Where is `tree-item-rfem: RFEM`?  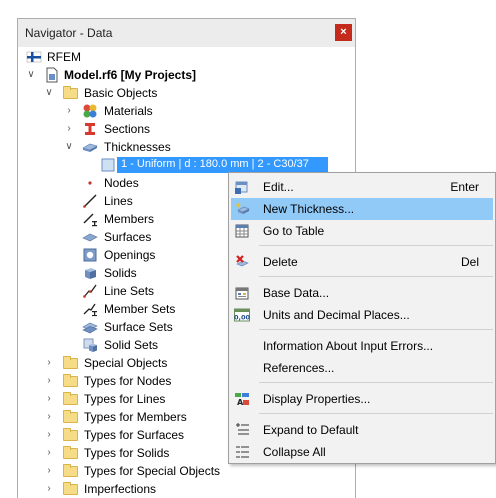 tree-item-rfem: RFEM is located at coordinates (186, 57).